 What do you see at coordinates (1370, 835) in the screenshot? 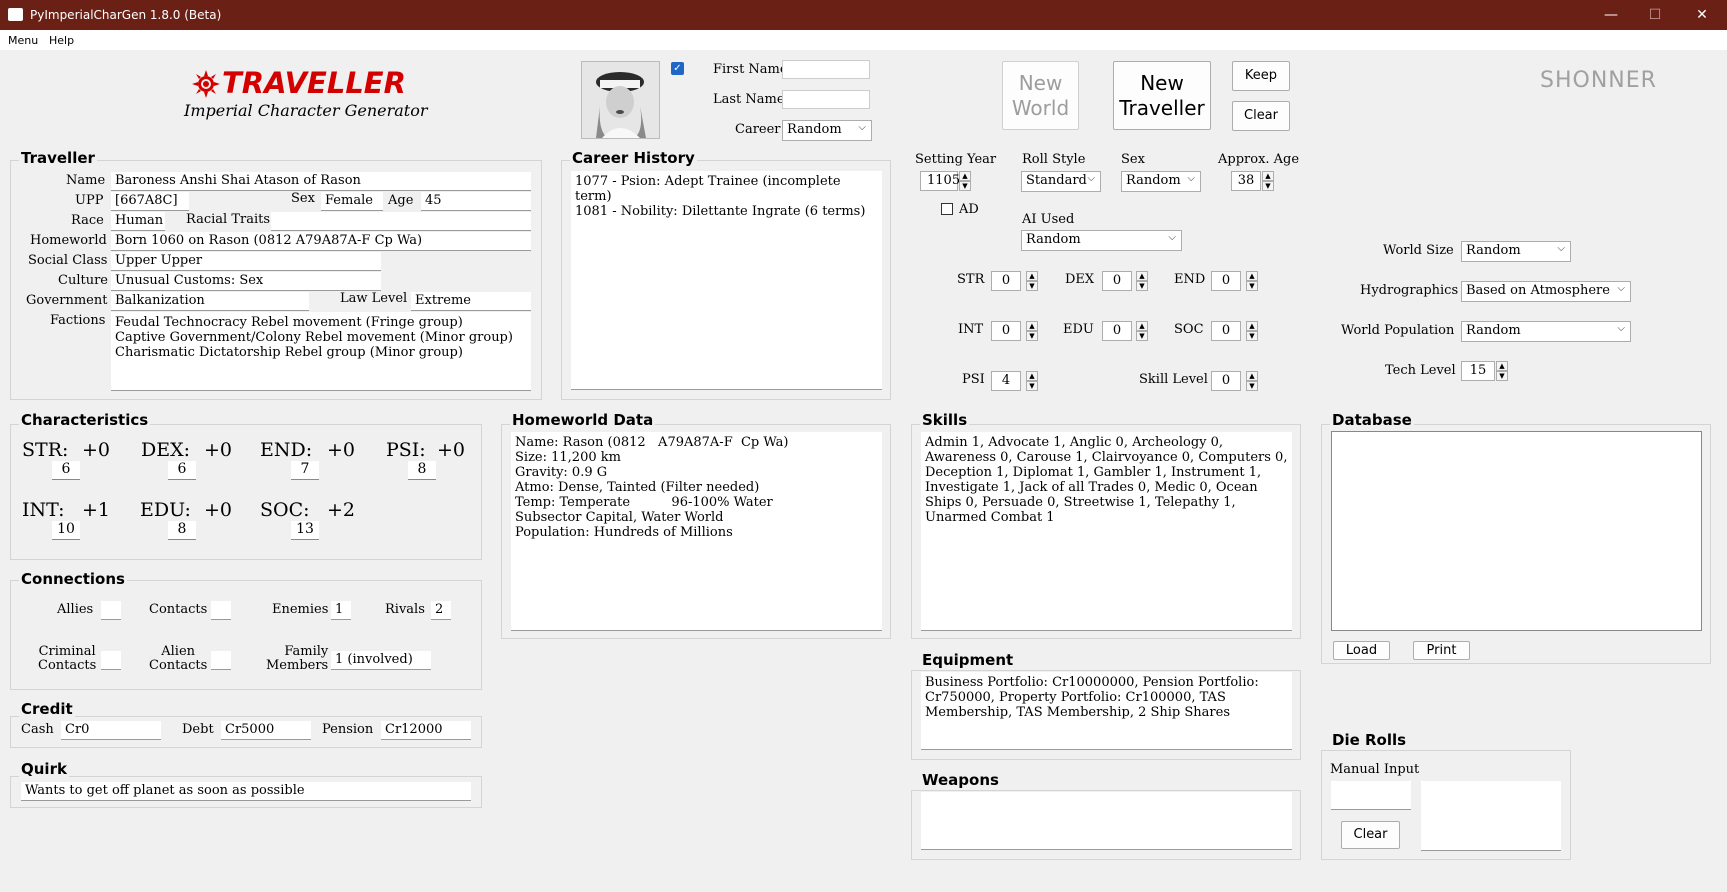
I see `die-clear-button: Clear` at bounding box center [1370, 835].